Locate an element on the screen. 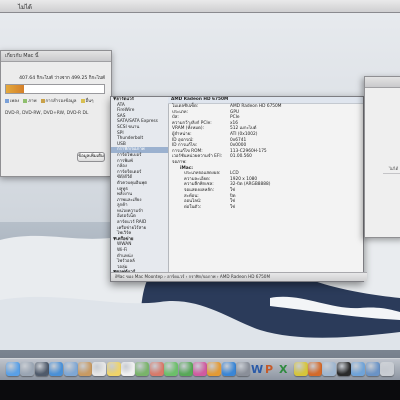 Image resolution: width=400 pixels, height=400 pixels. calendar-icon is located at coordinates (99, 369).